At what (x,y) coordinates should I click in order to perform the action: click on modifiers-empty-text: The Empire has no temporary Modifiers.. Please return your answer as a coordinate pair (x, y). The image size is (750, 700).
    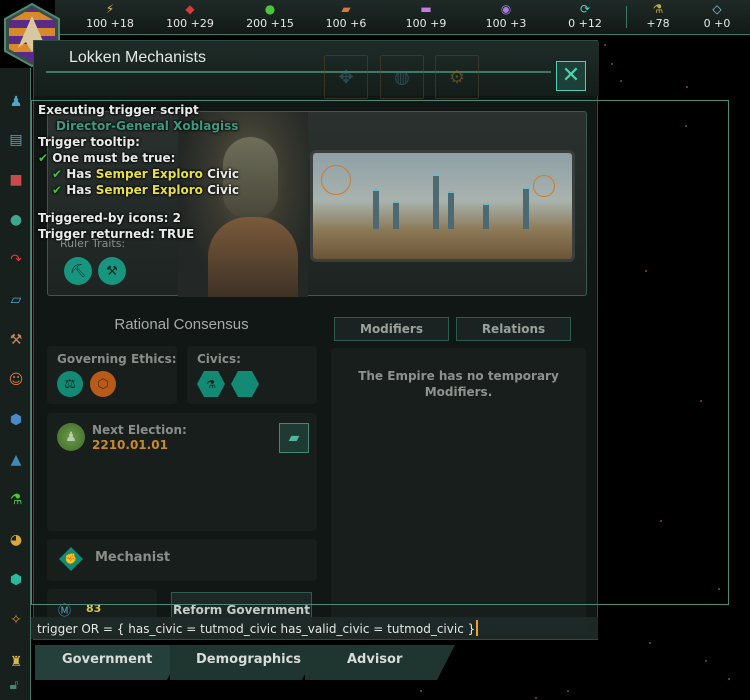
    Looking at the image, I should click on (458, 384).